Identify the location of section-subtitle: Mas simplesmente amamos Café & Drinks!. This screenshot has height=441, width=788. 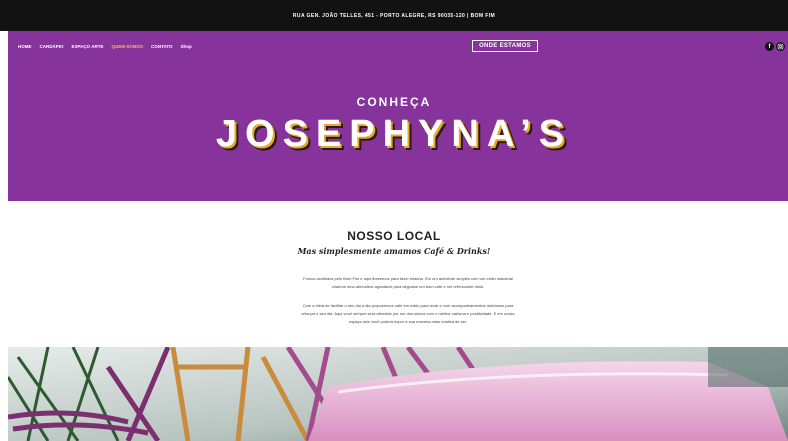
(394, 251).